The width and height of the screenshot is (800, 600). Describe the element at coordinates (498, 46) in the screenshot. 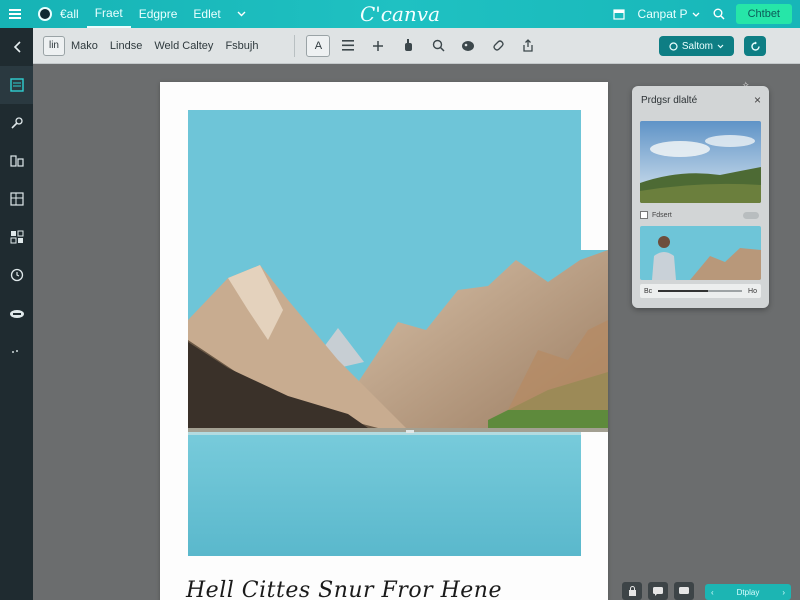

I see `link-icon` at that location.